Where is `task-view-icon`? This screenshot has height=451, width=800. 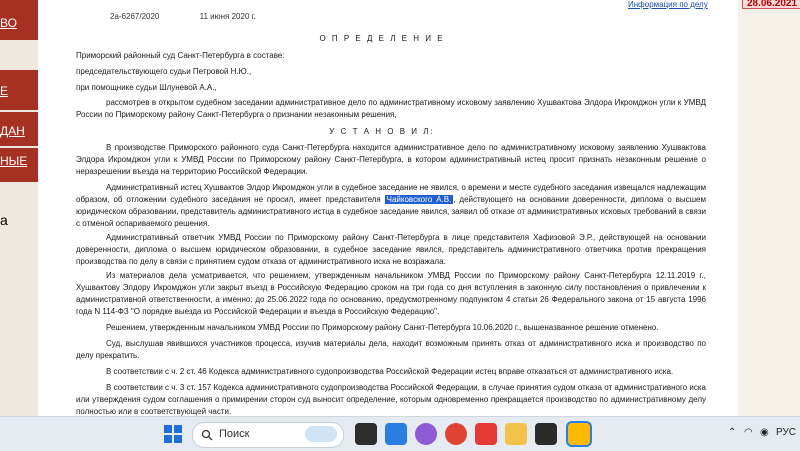
task-view-icon is located at coordinates (366, 434).